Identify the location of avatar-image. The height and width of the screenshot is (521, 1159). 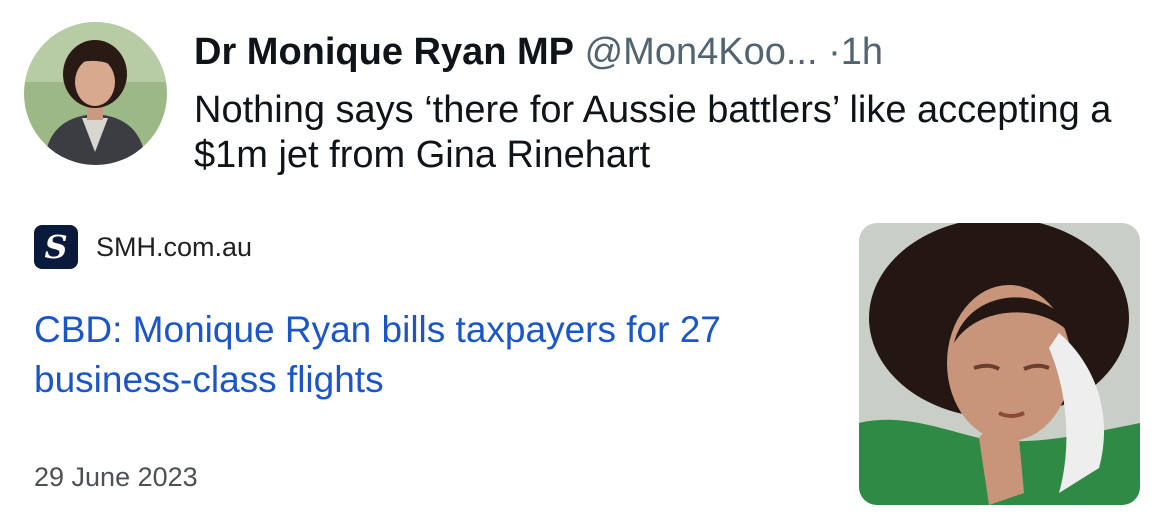
(95, 93).